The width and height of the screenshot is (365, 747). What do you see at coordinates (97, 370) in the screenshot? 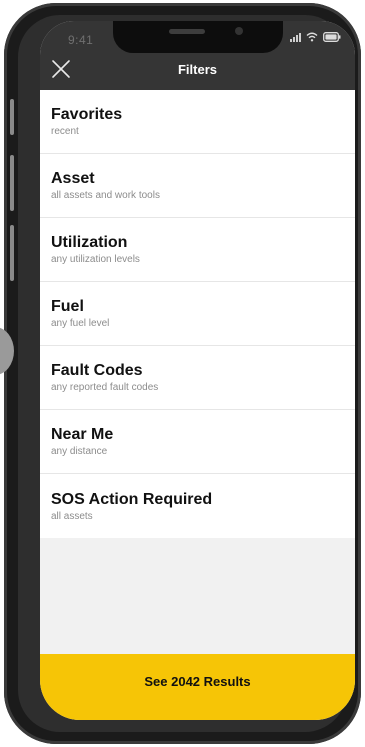
I see `filter-label: Fault Codes` at bounding box center [97, 370].